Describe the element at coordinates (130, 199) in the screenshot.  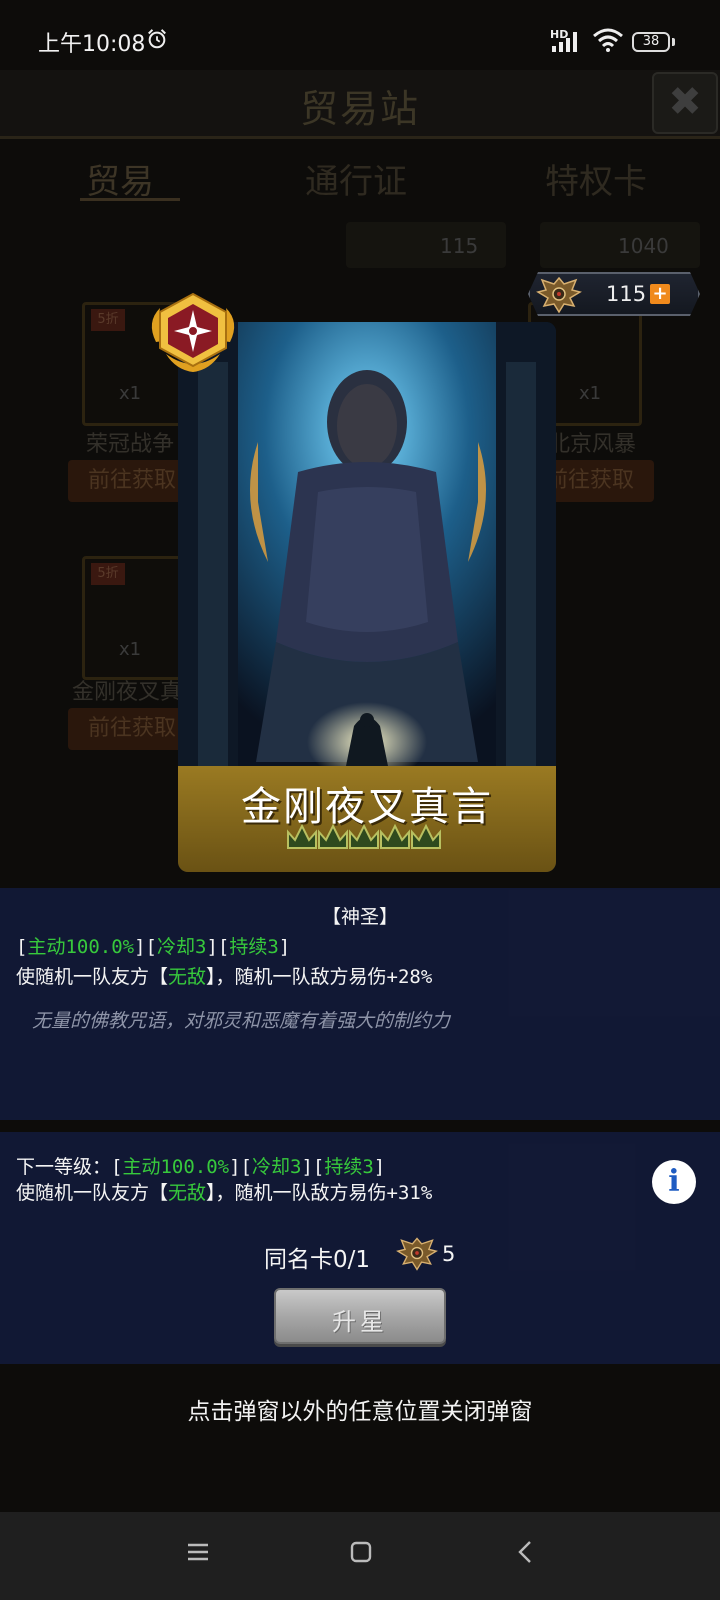
I see `background-tab-underline` at that location.